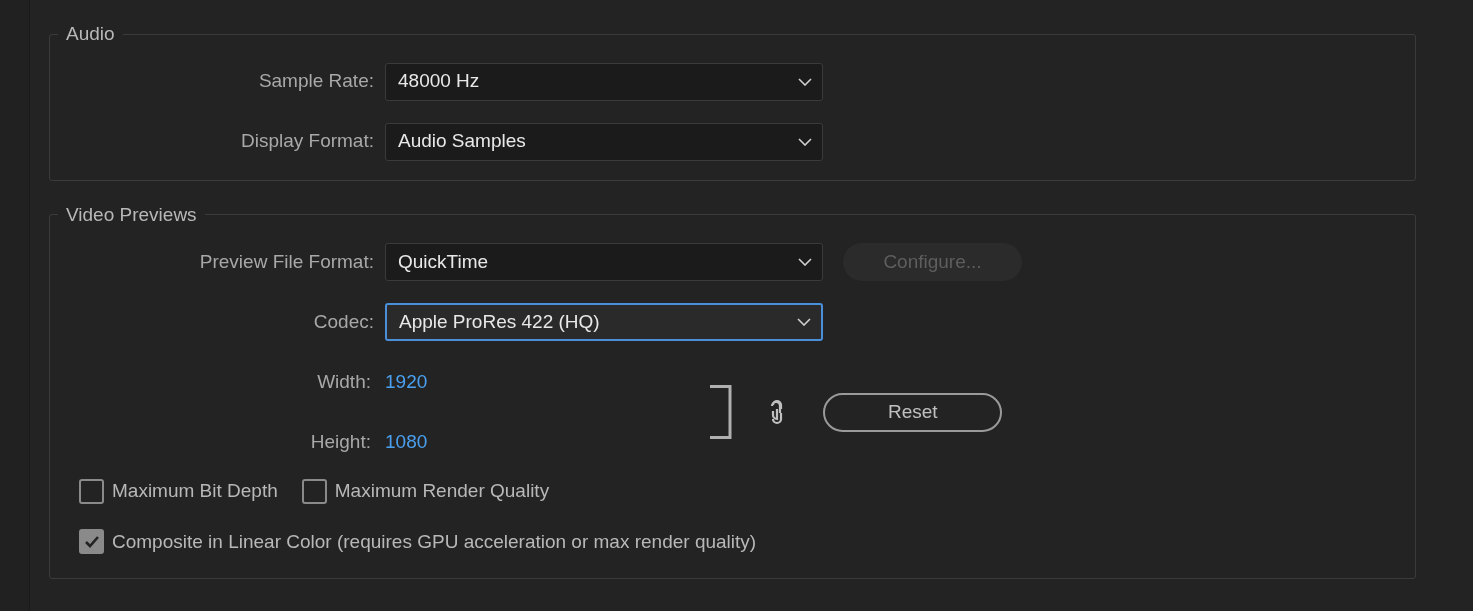  Describe the element at coordinates (131, 214) in the screenshot. I see `group-title: Video Previews` at that location.